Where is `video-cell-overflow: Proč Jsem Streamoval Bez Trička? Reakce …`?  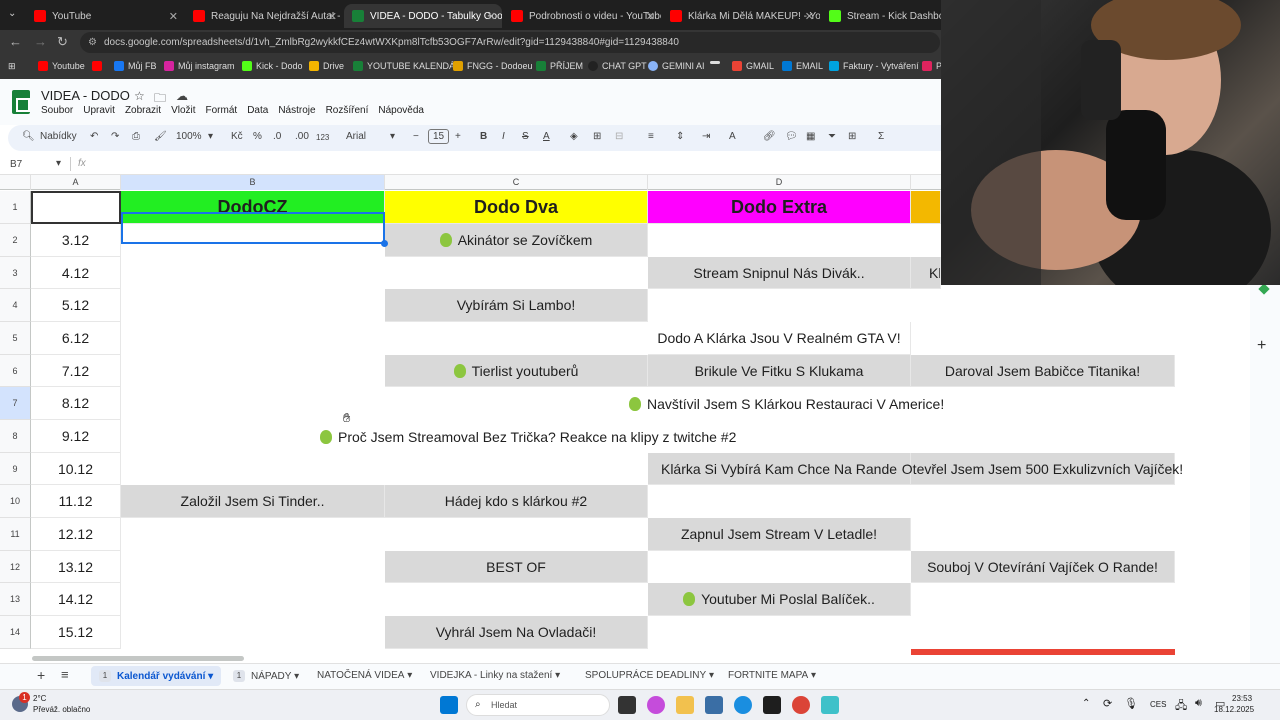
video-cell-overflow: Proč Jsem Streamoval Bez Trička? Reakce … is located at coordinates (528, 436).